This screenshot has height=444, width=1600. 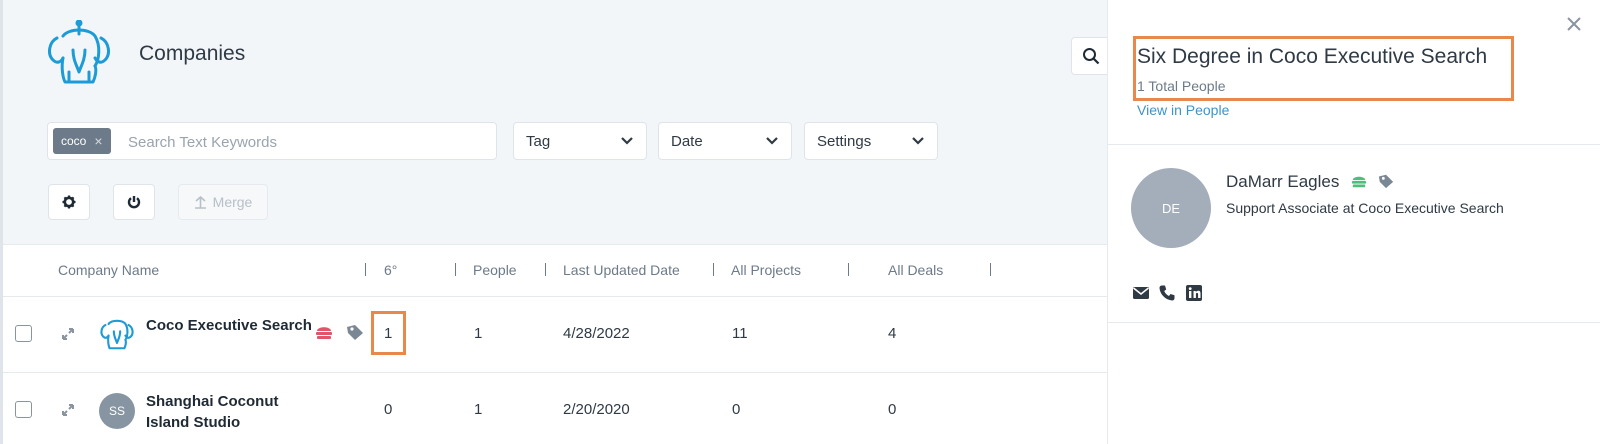 What do you see at coordinates (844, 141) in the screenshot?
I see `settings-dropdown-label: Settings` at bounding box center [844, 141].